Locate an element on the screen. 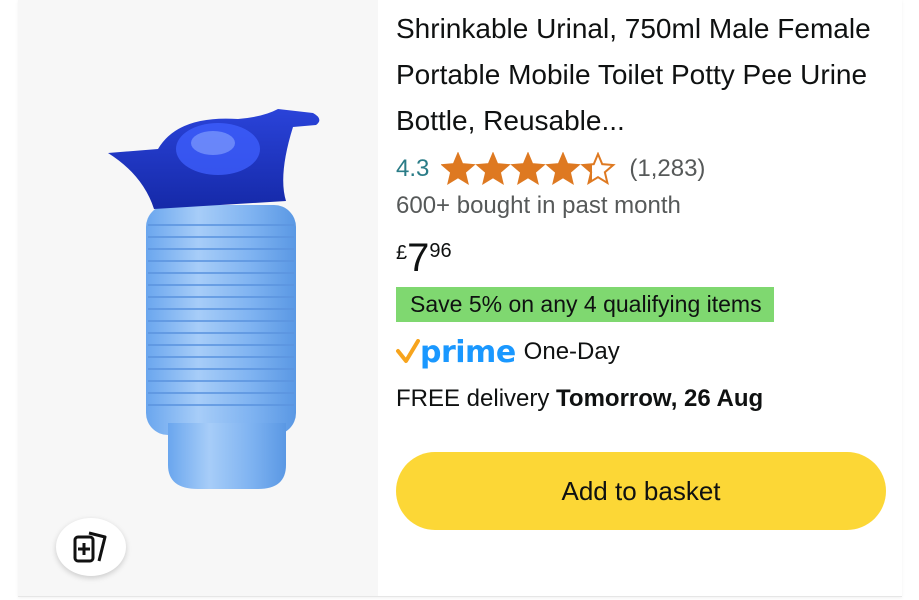  prime-logo: prime is located at coordinates (456, 352).